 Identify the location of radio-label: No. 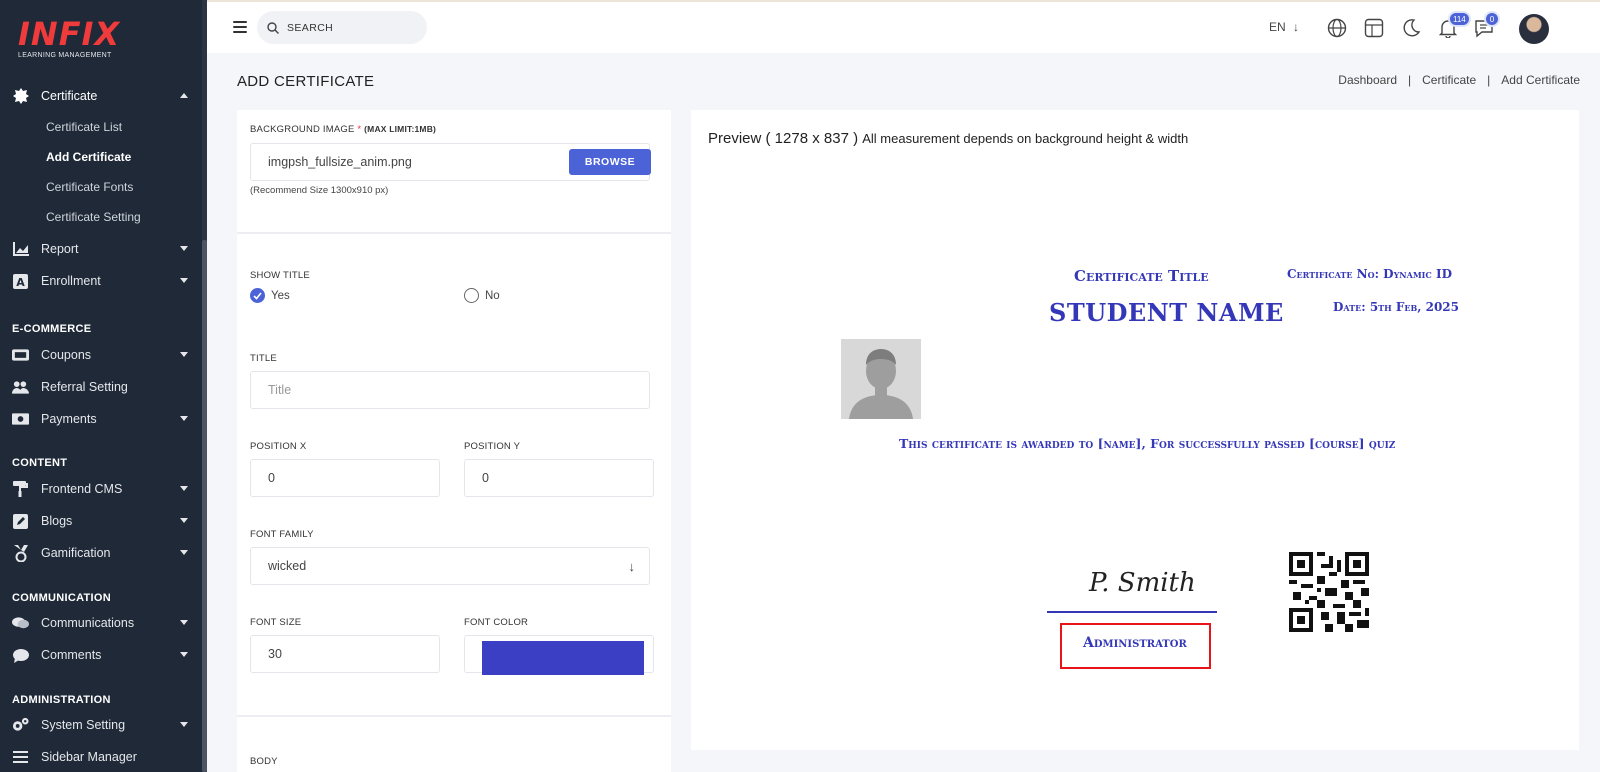
(492, 295).